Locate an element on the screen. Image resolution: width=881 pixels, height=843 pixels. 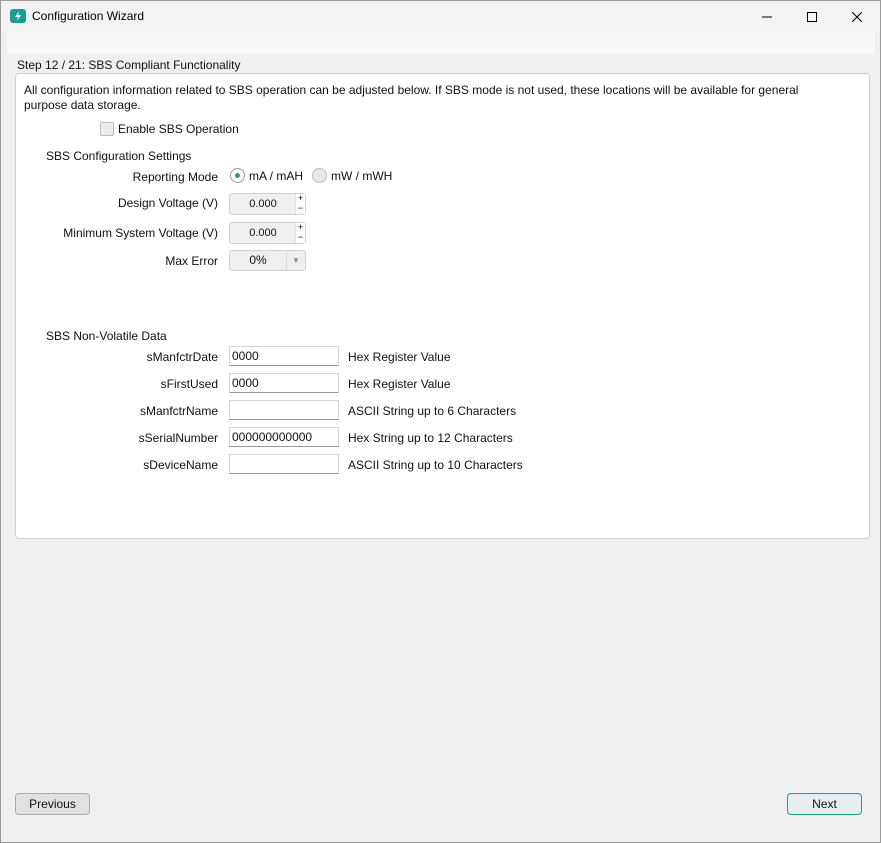
maximize-icon is located at coordinates (812, 16).